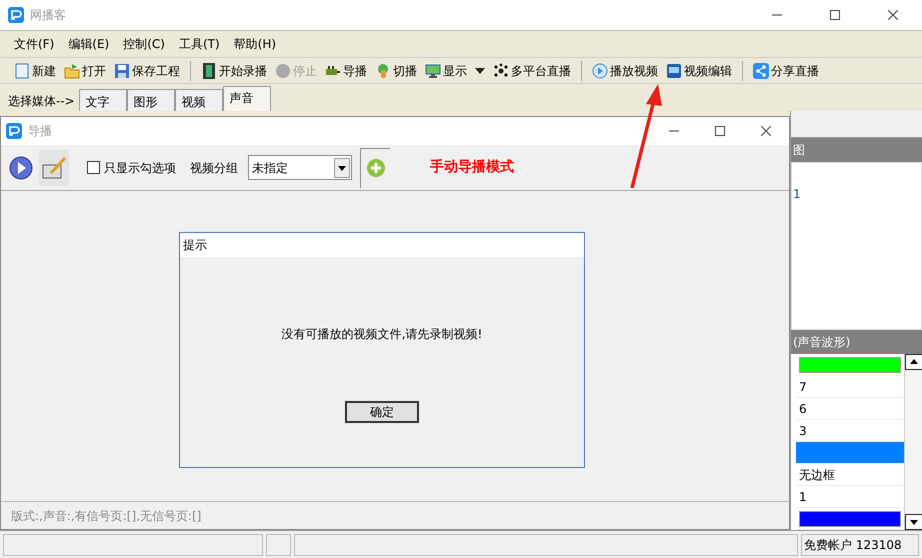 The image size is (922, 558). I want to click on toolbar-button: 播放视频, so click(625, 71).